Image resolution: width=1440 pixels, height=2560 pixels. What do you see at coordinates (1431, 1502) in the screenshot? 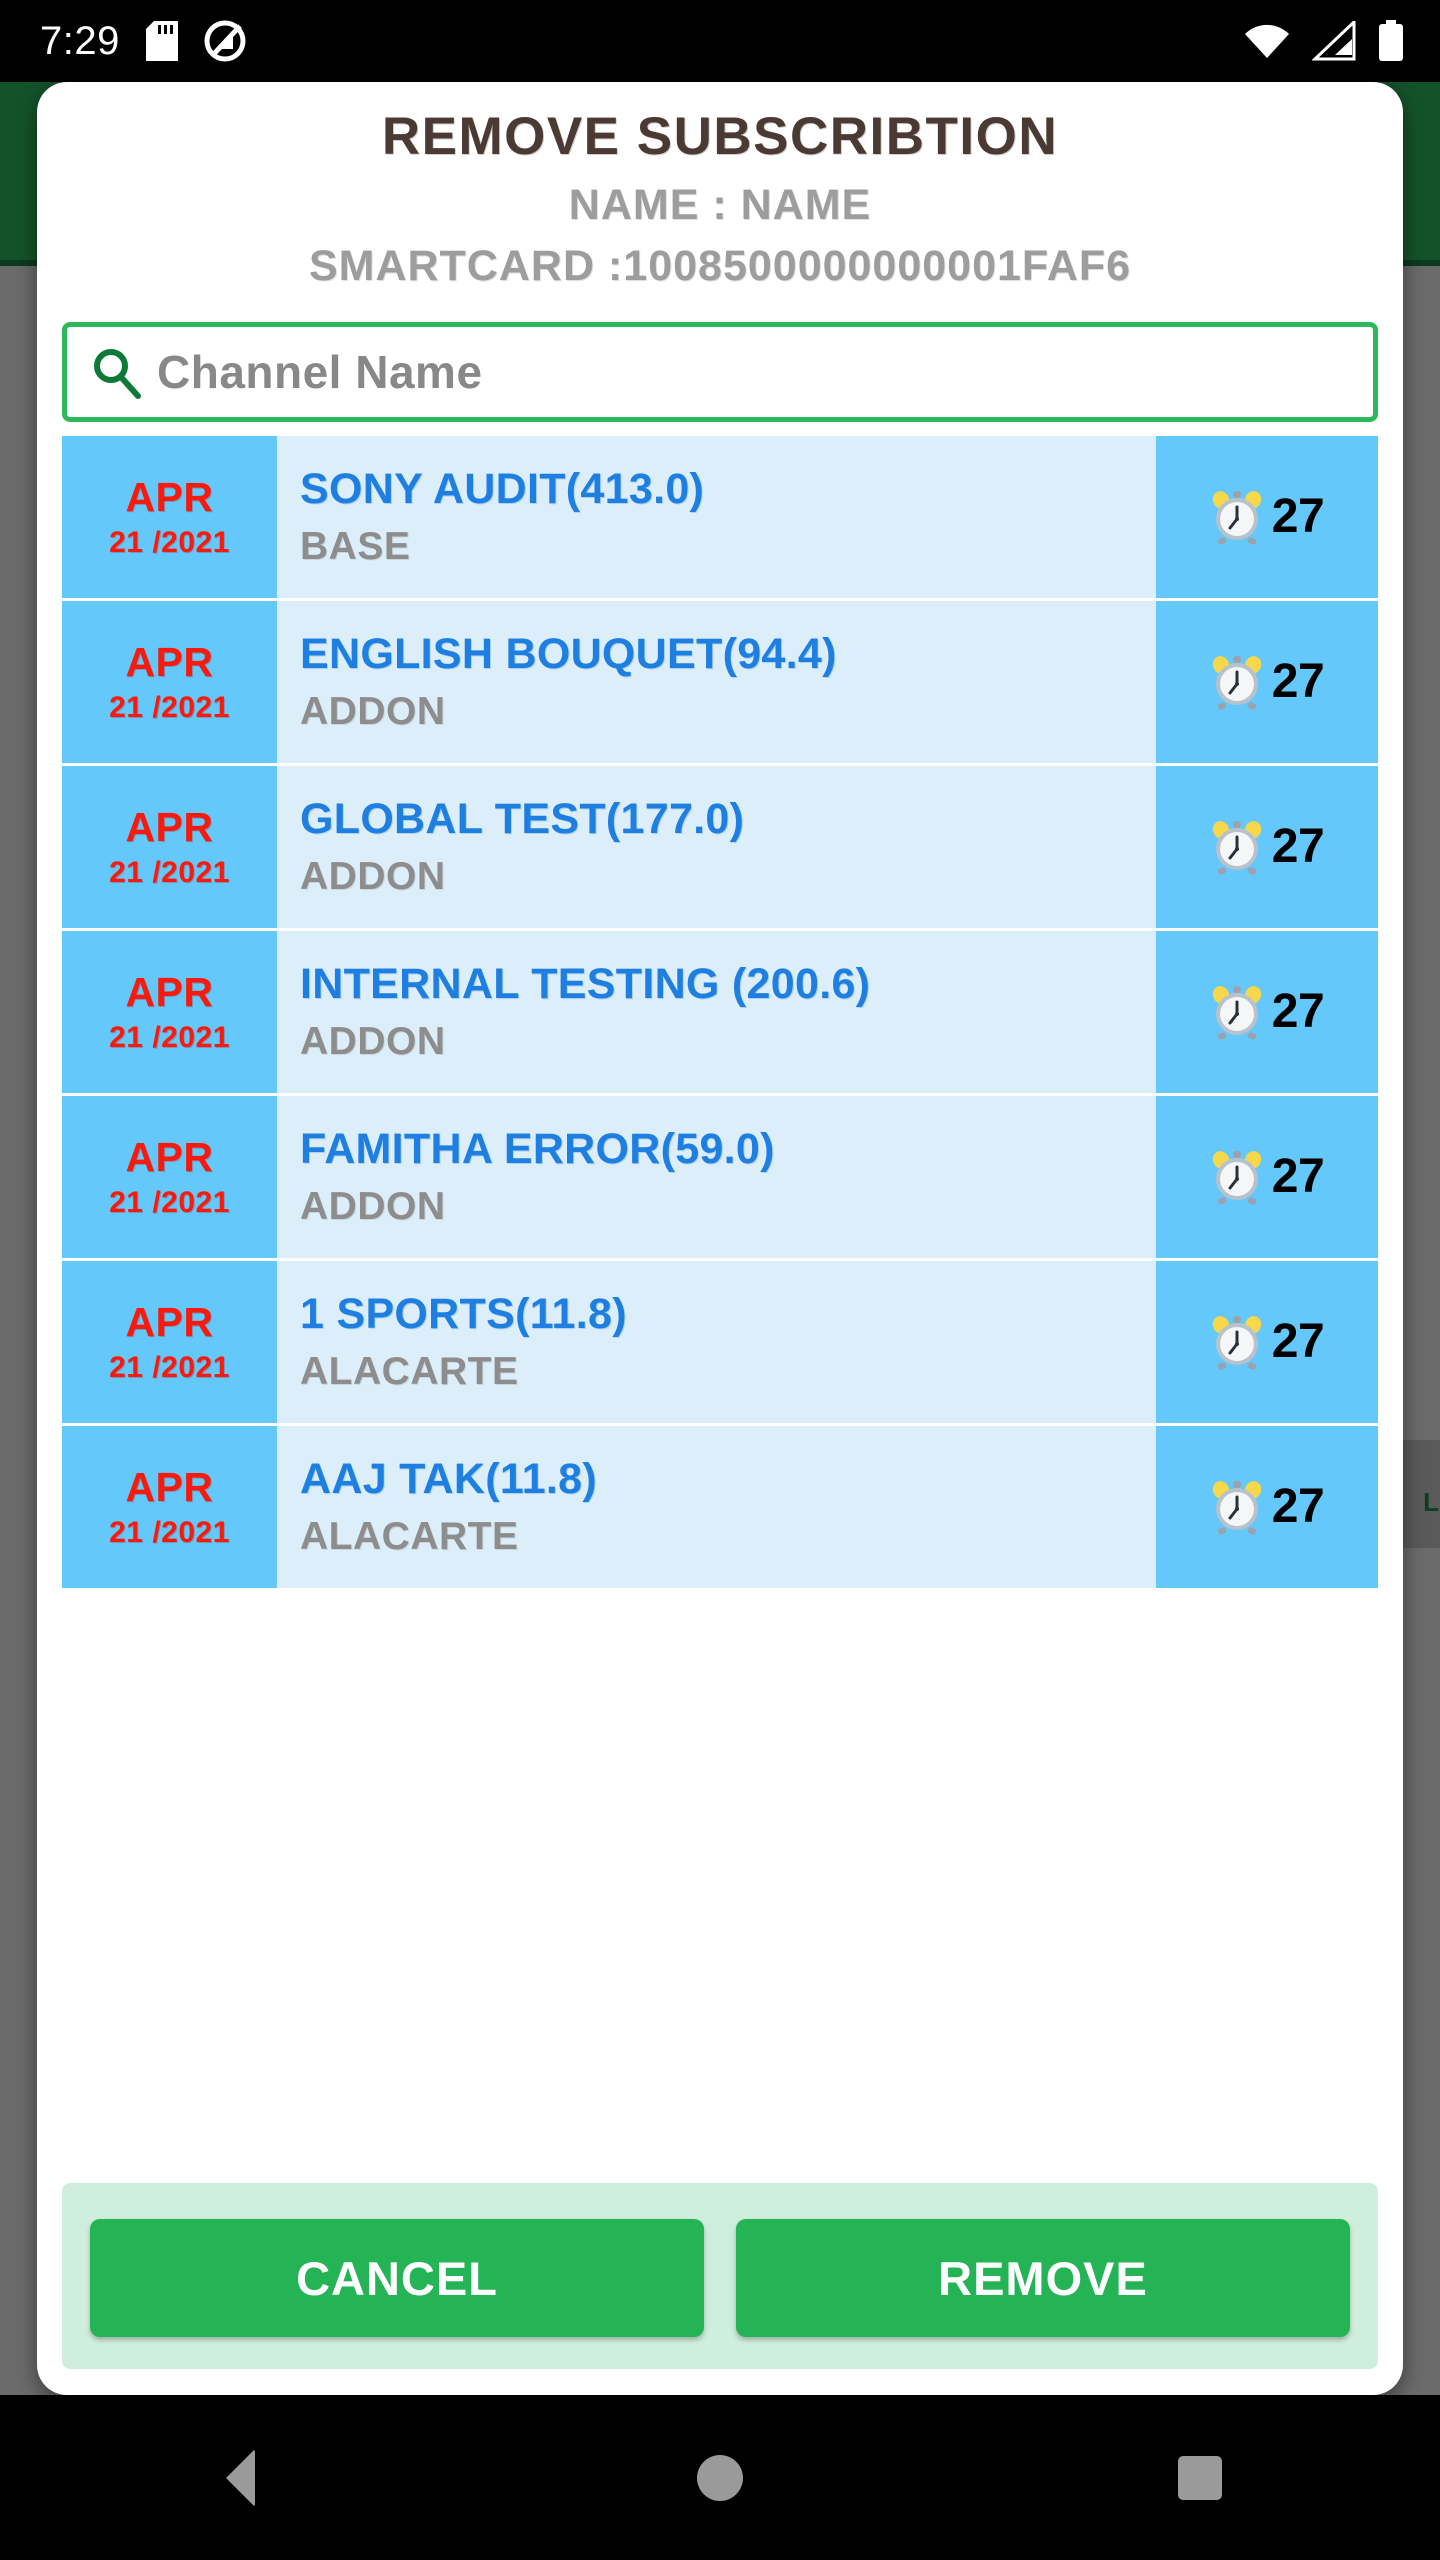
I see `background-side-button-label: L` at bounding box center [1431, 1502].